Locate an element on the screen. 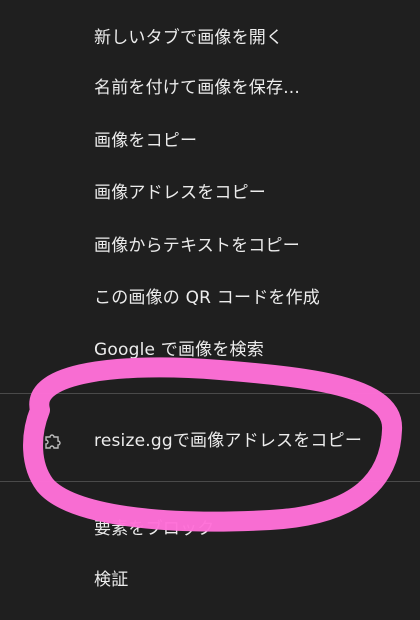 The image size is (420, 620). menu-item-search-image-google: Google で画像を検索 is located at coordinates (210, 350).